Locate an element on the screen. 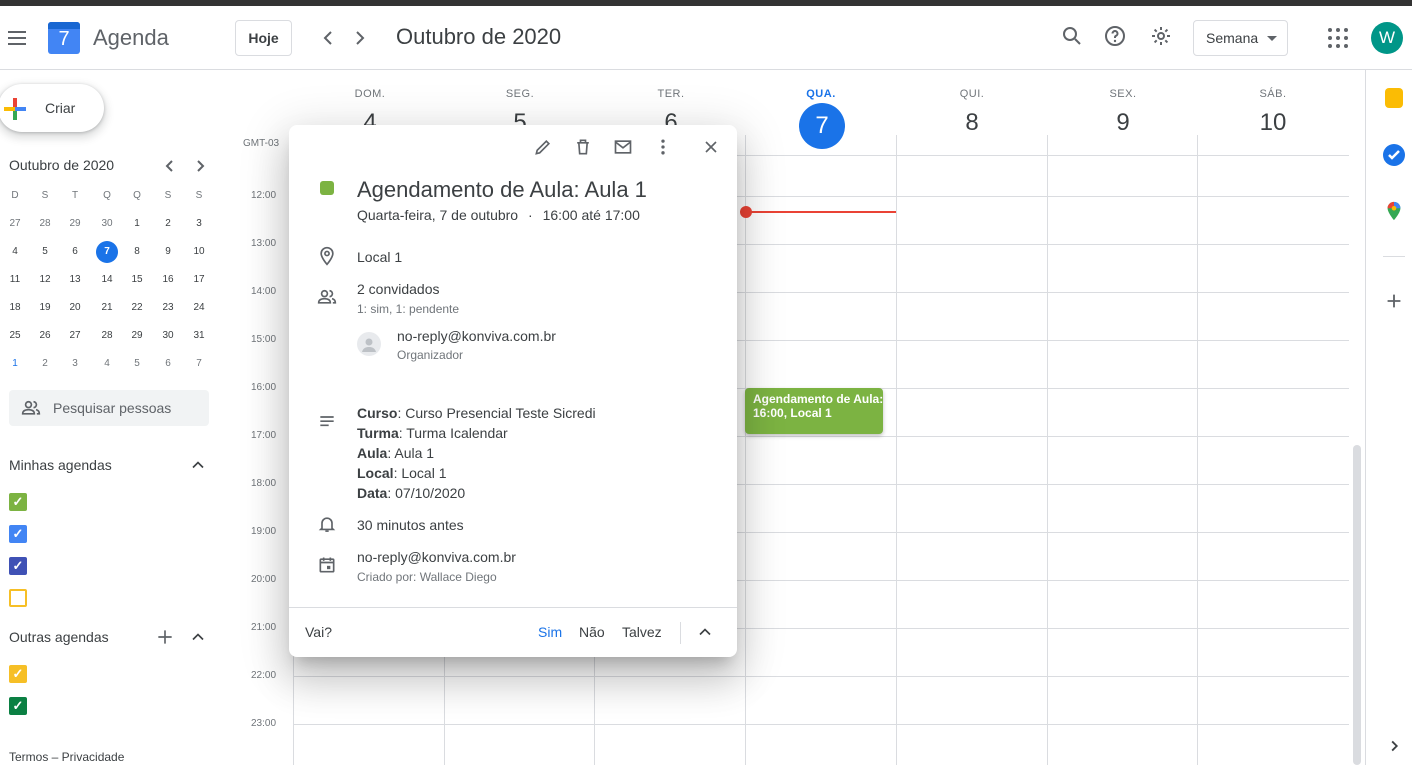  prev-week-button is located at coordinates (328, 38).